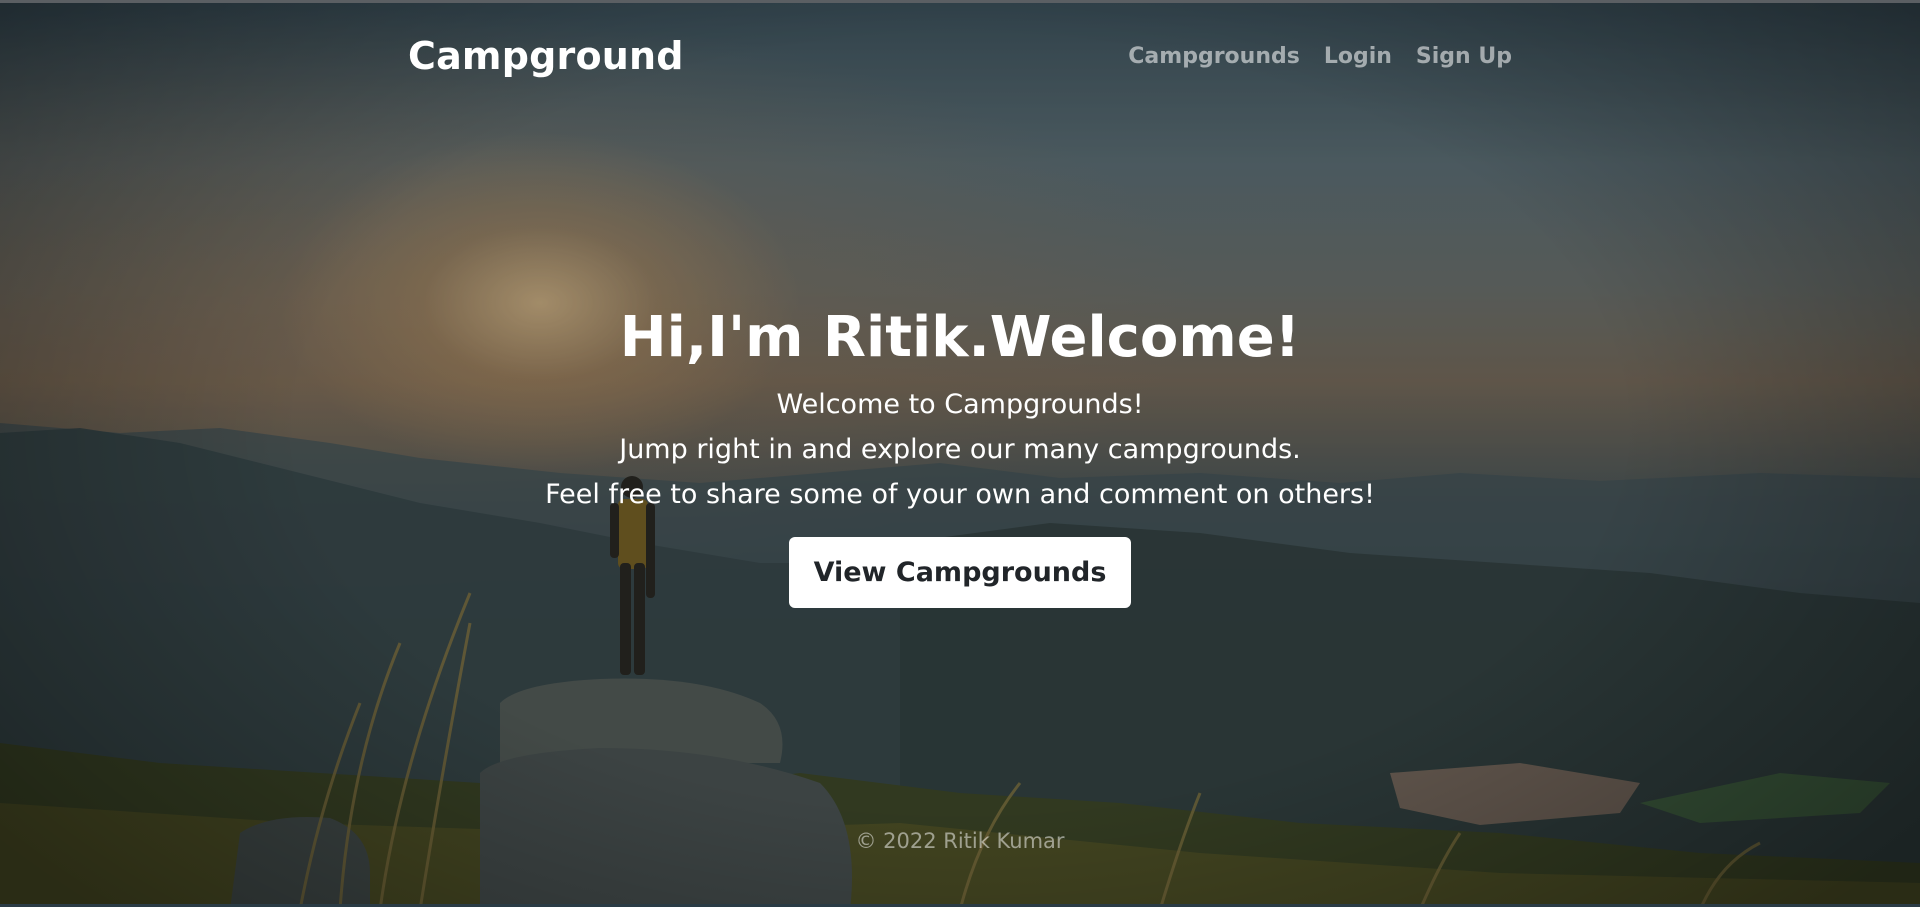 This screenshot has width=1920, height=907. What do you see at coordinates (546, 56) in the screenshot?
I see `brand-logo-link: Campground` at bounding box center [546, 56].